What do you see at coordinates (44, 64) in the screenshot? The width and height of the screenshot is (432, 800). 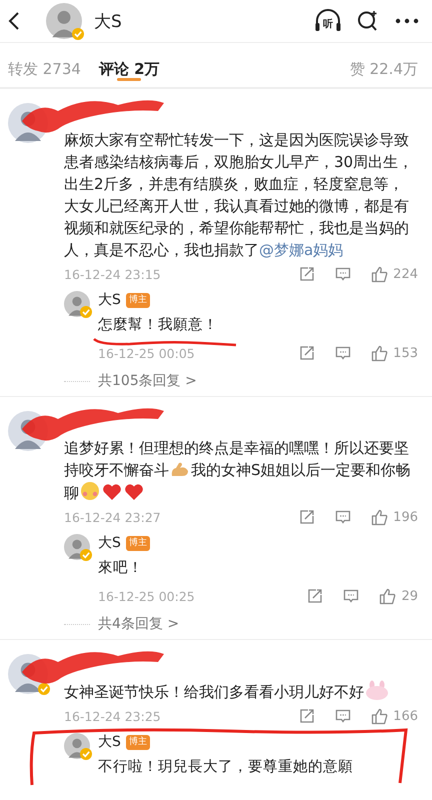 I see `tab: 转发 2734` at bounding box center [44, 64].